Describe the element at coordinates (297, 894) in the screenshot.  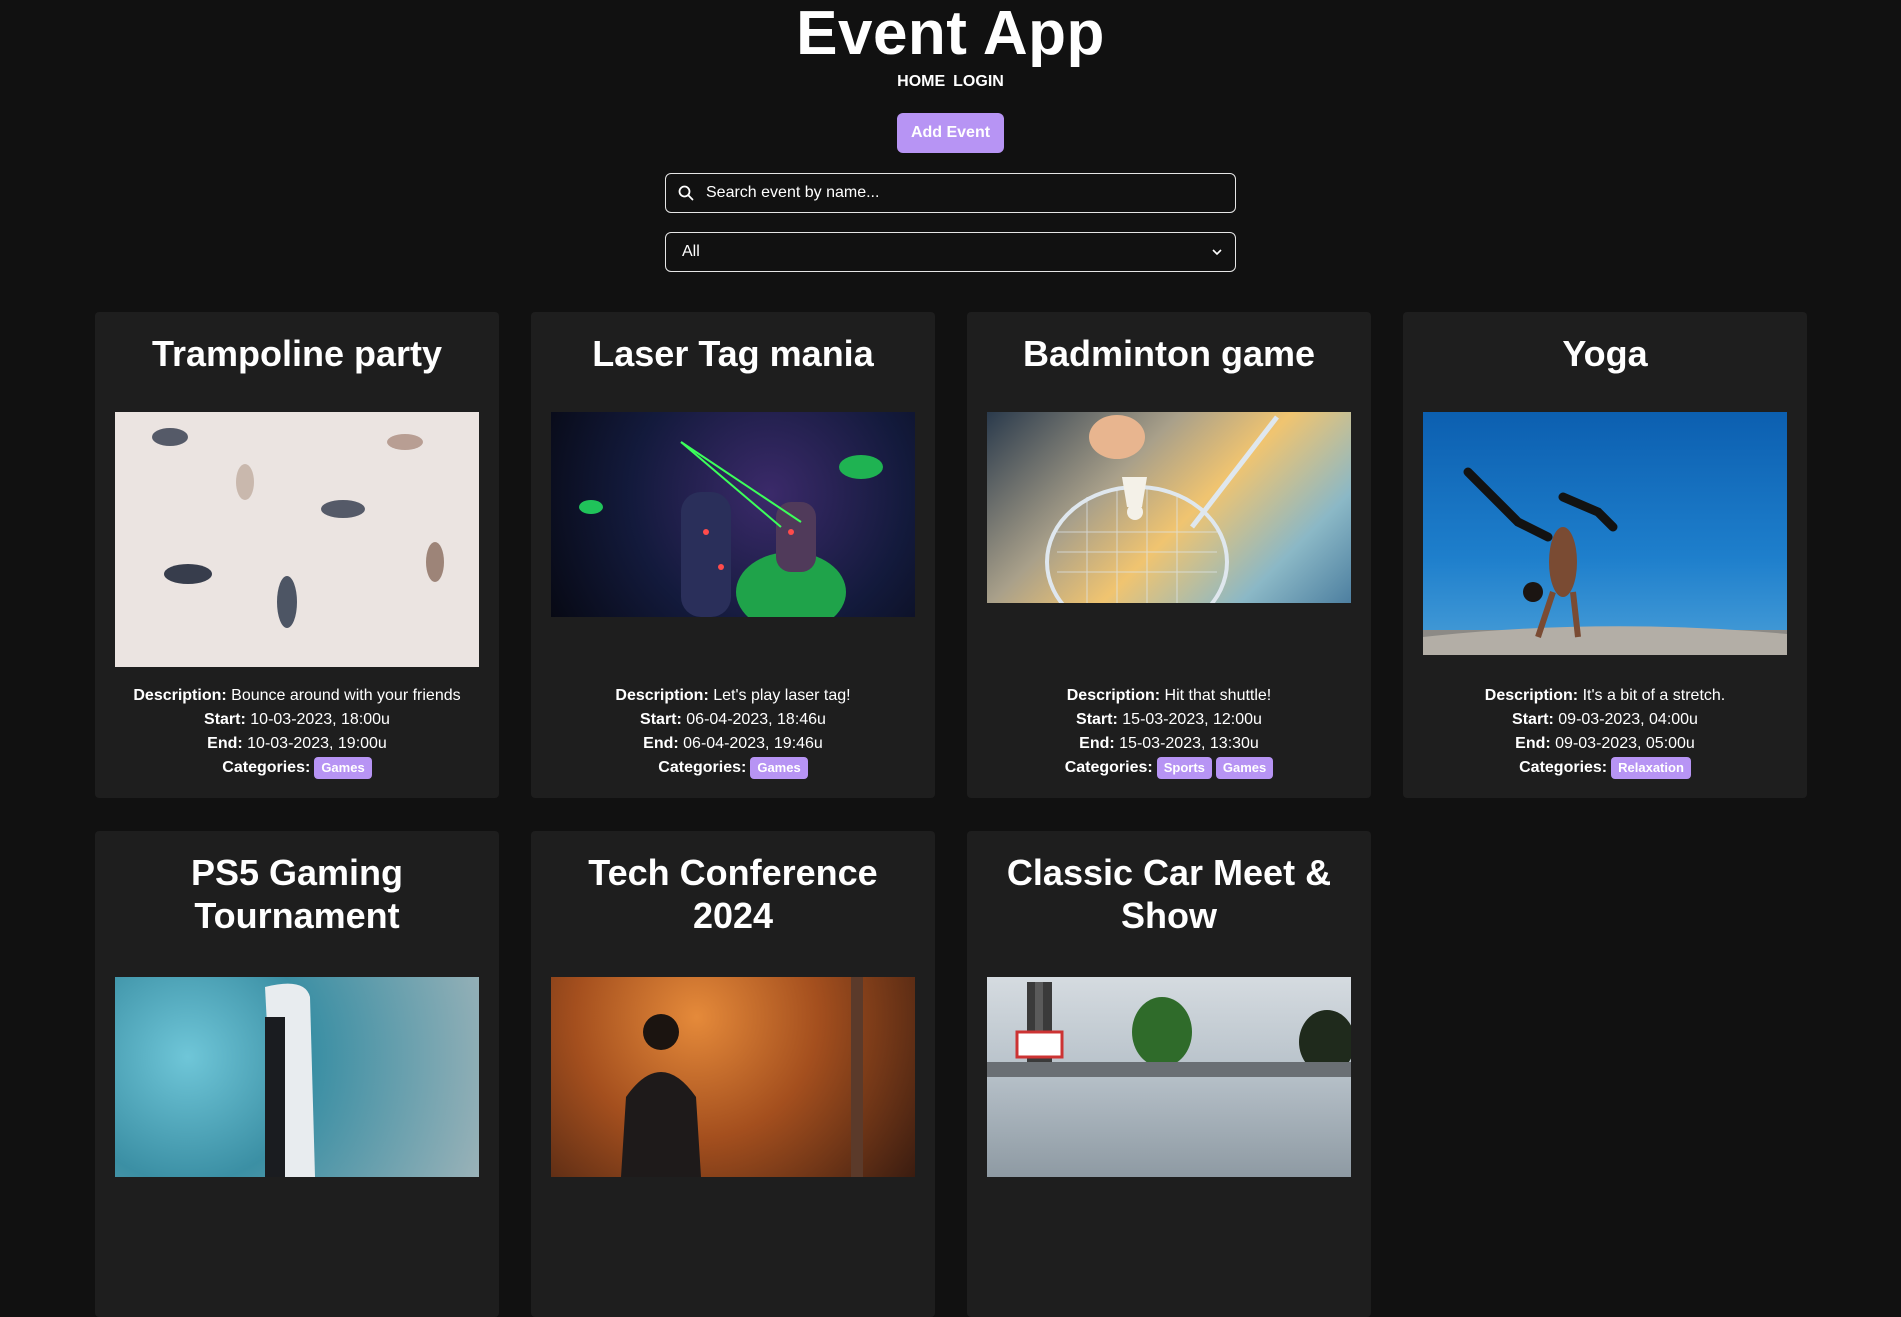
I see `event-title: PS5 Gaming Tournament` at that location.